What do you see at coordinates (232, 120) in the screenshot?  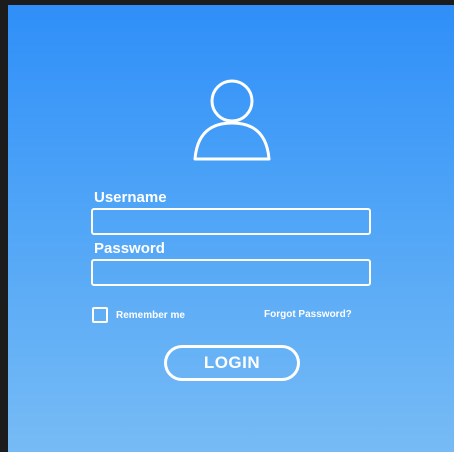 I see `user-icon` at bounding box center [232, 120].